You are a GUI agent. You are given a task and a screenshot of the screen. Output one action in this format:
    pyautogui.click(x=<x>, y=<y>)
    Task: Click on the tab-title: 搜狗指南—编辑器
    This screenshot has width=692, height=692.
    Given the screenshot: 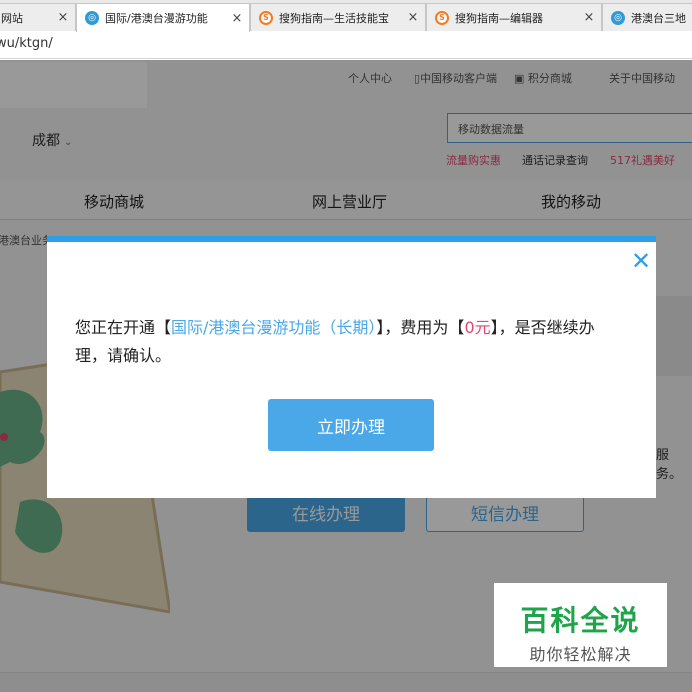 What is the action you would take?
    pyautogui.click(x=499, y=18)
    